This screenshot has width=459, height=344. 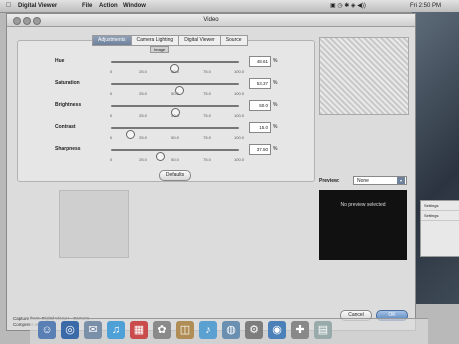 I want to click on slider-value-field: 53.37, so click(x=260, y=83).